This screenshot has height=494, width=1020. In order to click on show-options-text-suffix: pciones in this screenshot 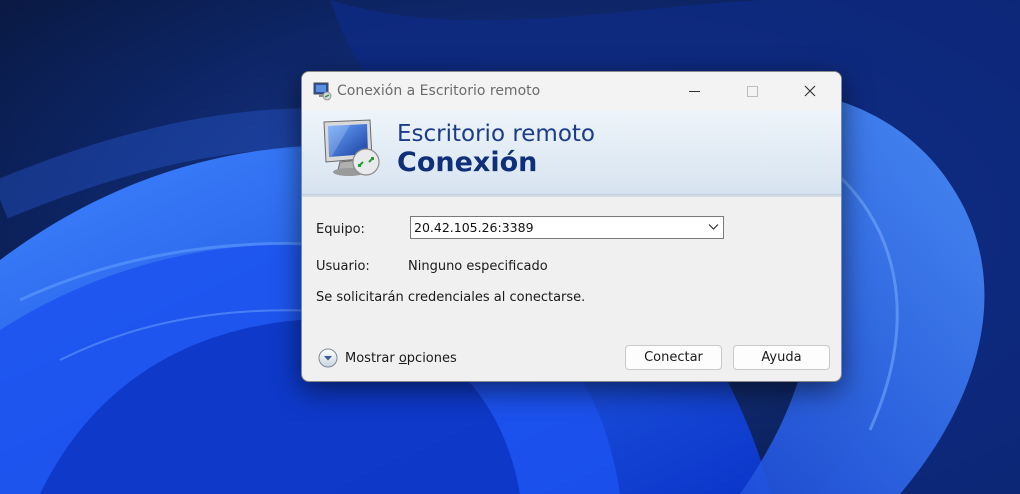, I will do `click(431, 358)`.